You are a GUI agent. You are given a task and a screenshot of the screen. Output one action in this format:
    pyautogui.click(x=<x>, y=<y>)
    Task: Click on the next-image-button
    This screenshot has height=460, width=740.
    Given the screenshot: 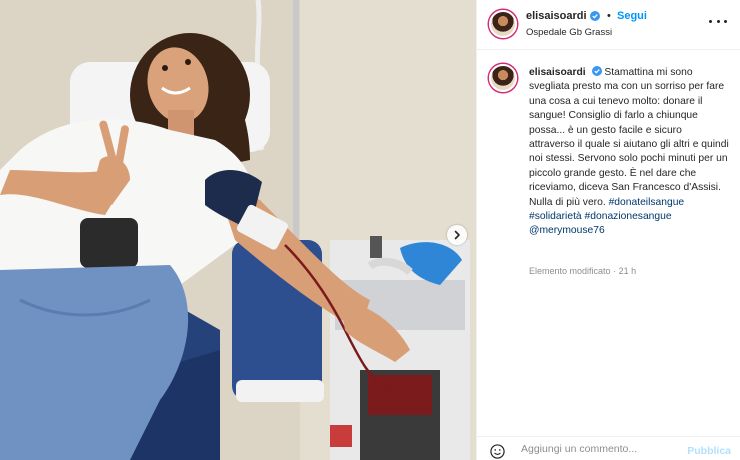 What is the action you would take?
    pyautogui.click(x=457, y=235)
    